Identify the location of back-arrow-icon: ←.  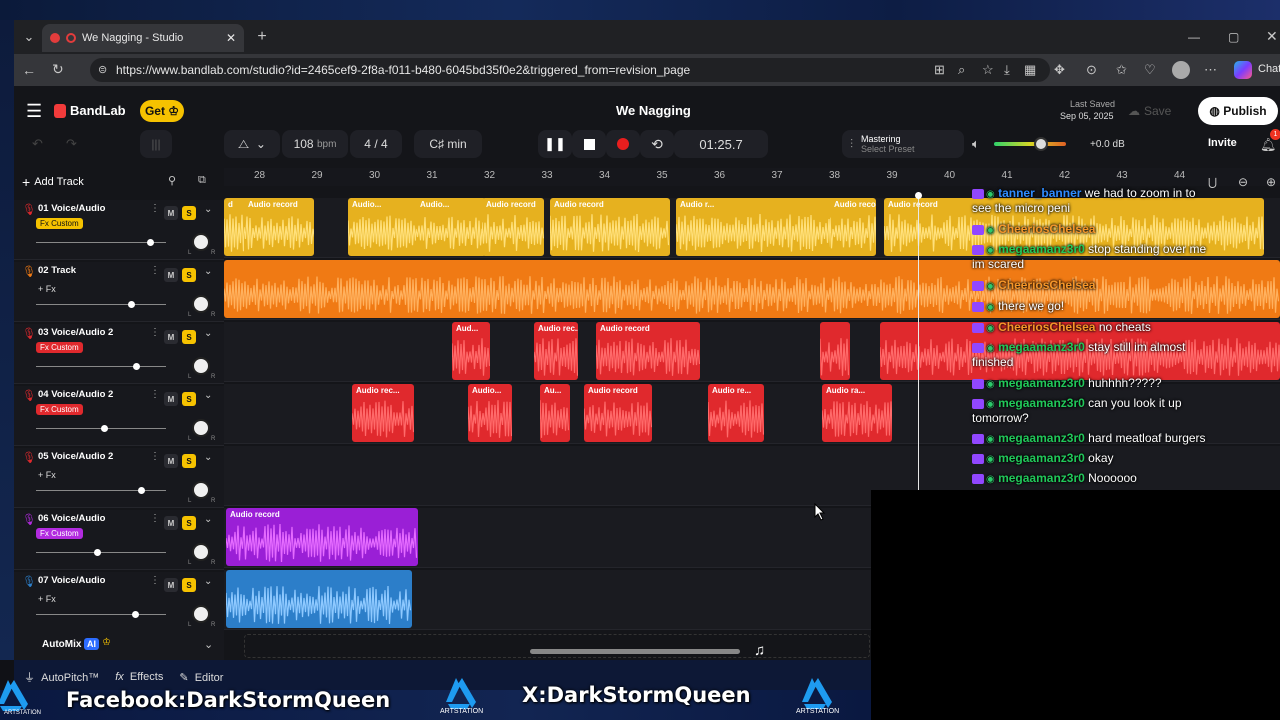
(29, 70).